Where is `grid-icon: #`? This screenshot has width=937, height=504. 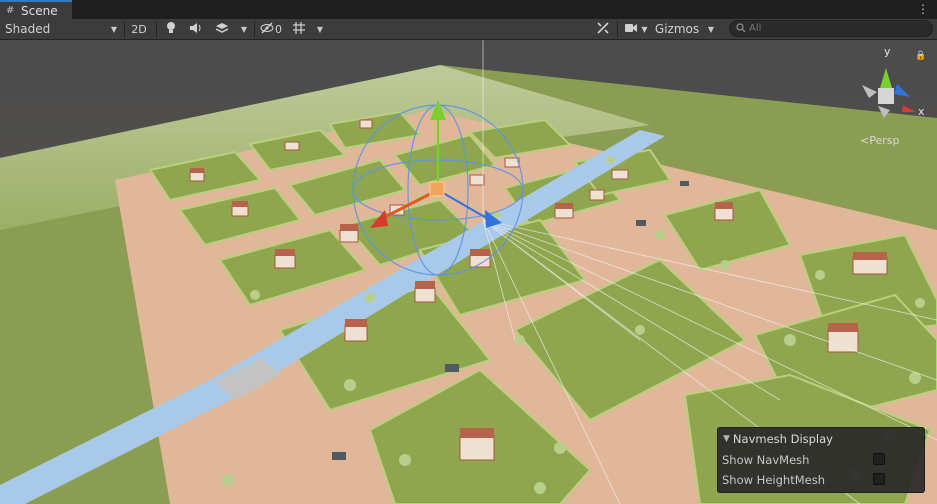
grid-icon: # is located at coordinates (10, 10).